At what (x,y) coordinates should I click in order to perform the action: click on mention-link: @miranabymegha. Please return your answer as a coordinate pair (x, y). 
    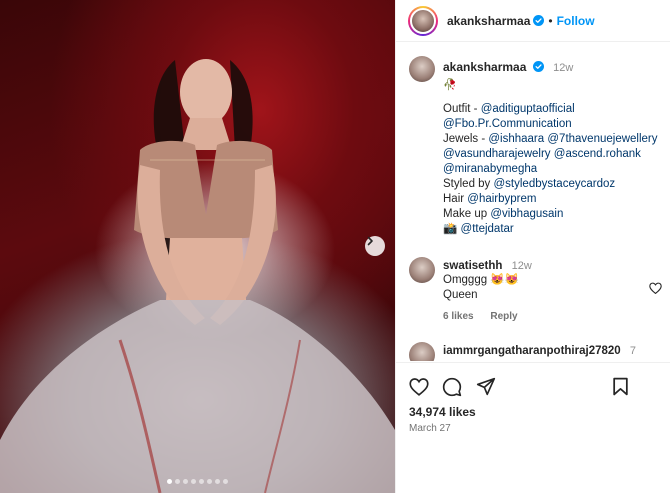
    Looking at the image, I should click on (490, 169).